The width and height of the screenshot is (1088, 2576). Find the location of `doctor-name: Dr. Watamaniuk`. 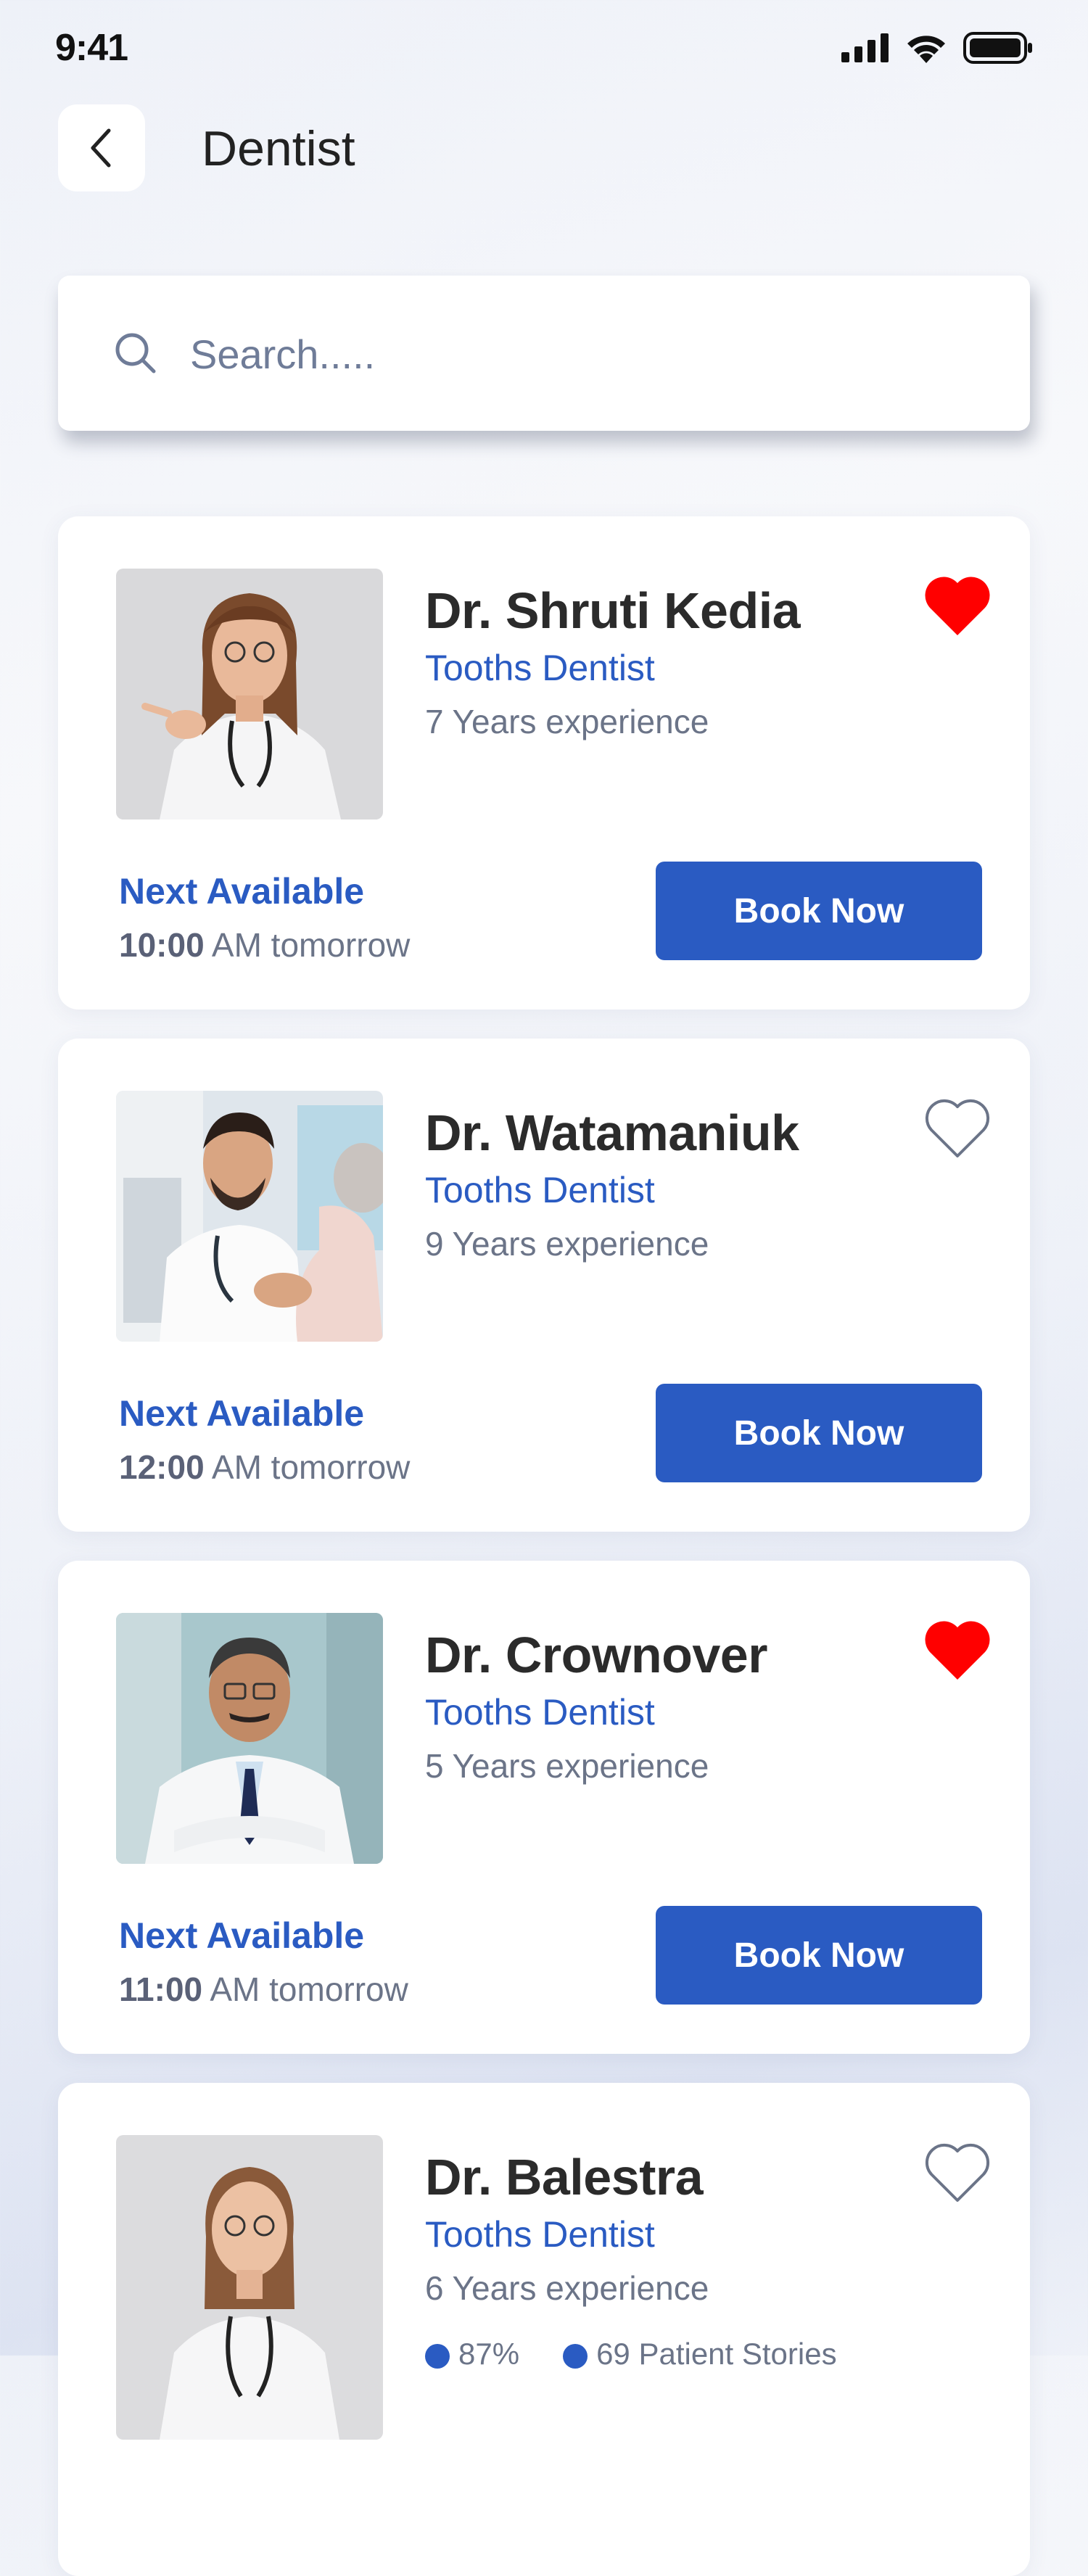

doctor-name: Dr. Watamaniuk is located at coordinates (612, 1133).